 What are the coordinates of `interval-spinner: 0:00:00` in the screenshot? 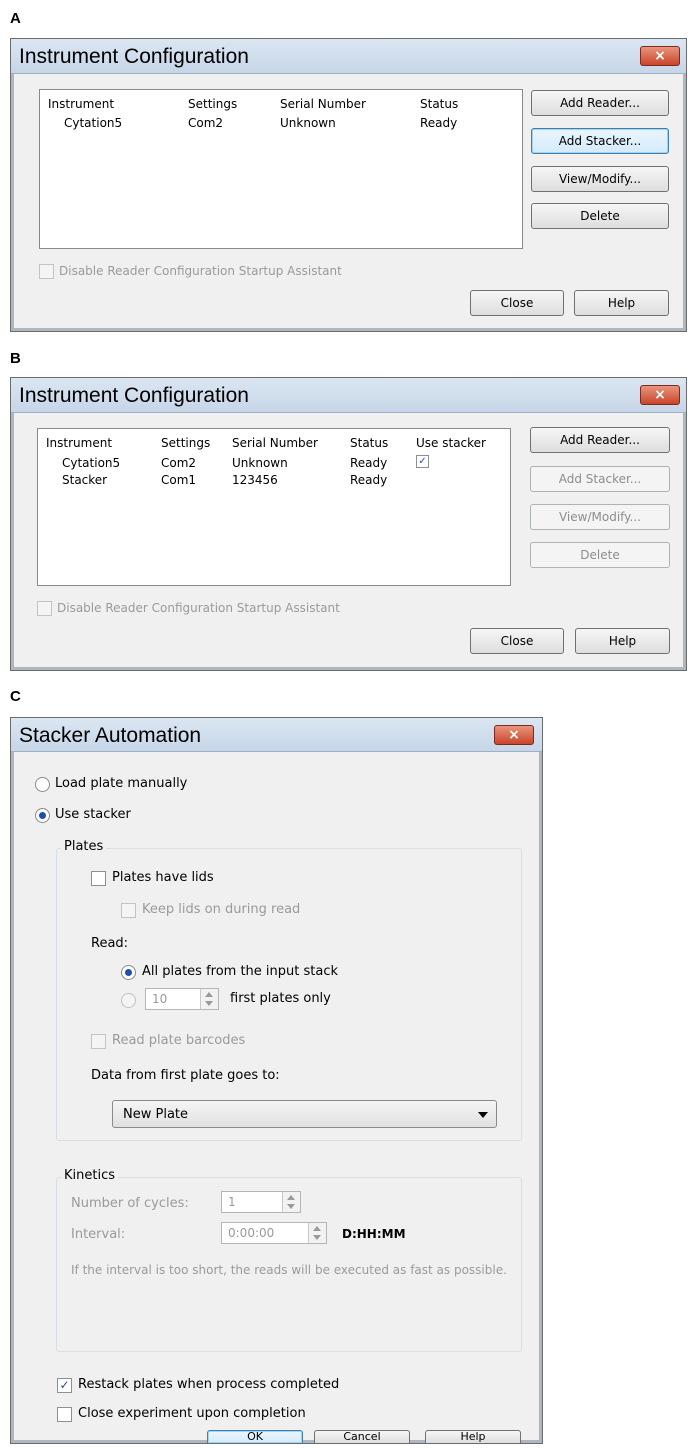 It's located at (274, 1233).